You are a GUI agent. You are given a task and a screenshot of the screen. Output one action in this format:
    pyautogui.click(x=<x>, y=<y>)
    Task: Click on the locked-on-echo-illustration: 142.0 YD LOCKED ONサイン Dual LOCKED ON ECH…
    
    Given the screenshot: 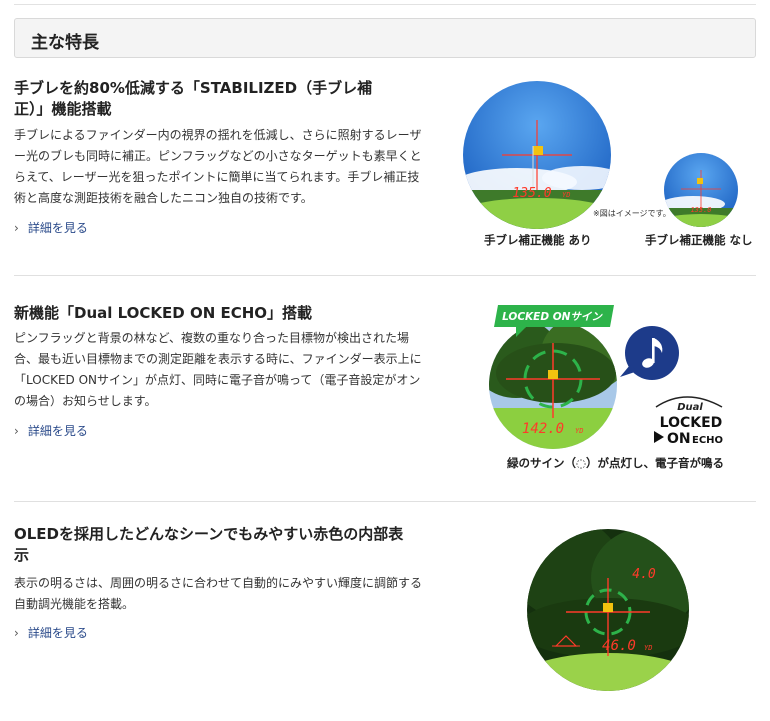 What is the action you would take?
    pyautogui.click(x=606, y=377)
    